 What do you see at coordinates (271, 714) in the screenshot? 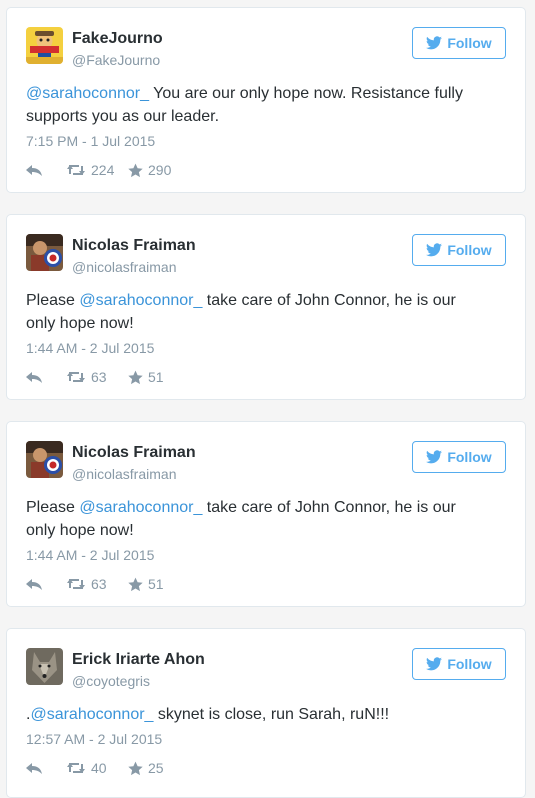
I see `tweet-text-after: skynet is close, run Sarah, ruN!!!` at bounding box center [271, 714].